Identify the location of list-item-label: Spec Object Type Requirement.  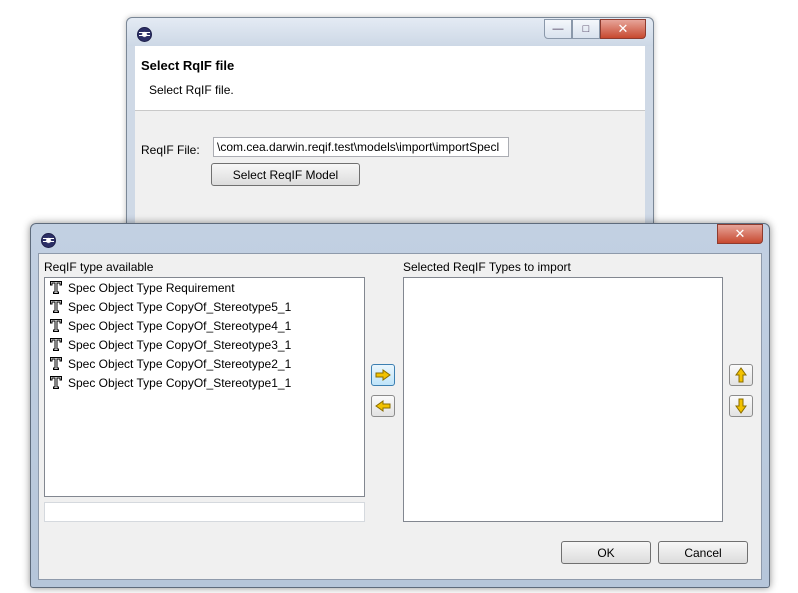
(151, 287).